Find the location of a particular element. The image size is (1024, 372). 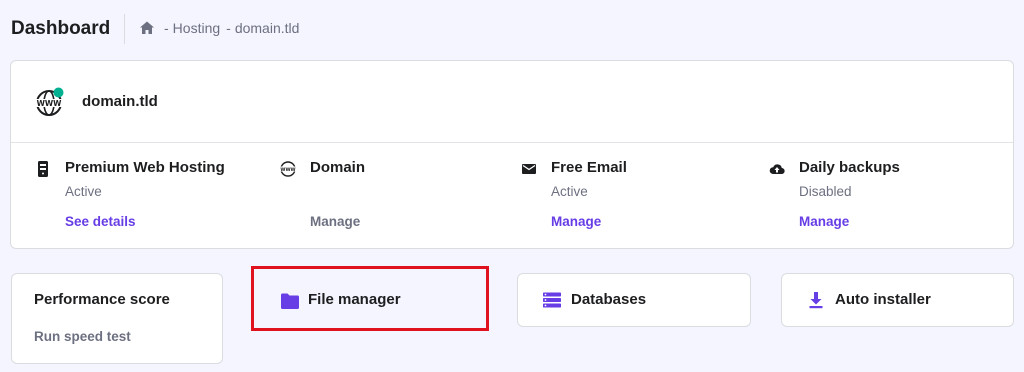

auto-installer-tile: Auto installer is located at coordinates (897, 300).